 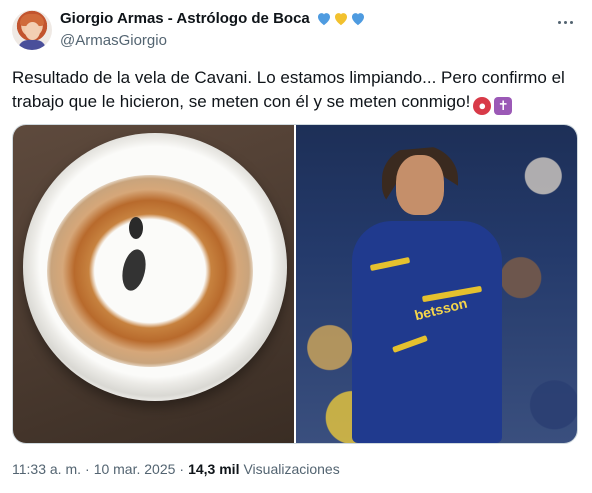 I want to click on heart-icons, so click(x=341, y=18).